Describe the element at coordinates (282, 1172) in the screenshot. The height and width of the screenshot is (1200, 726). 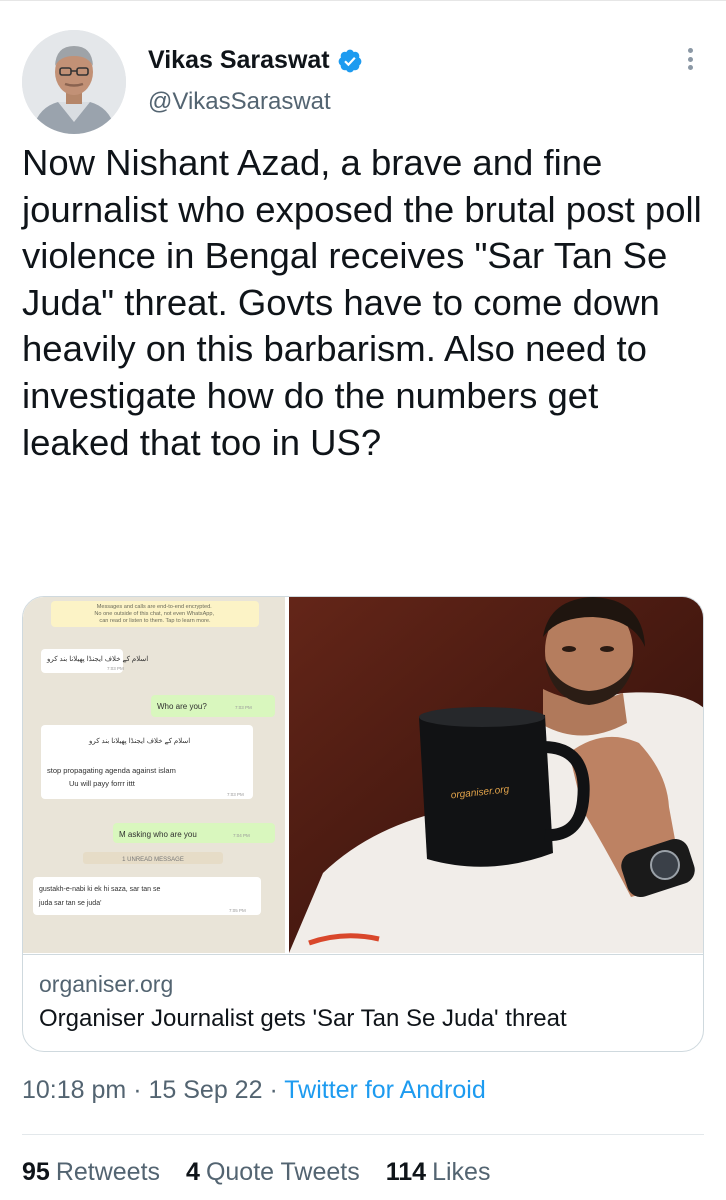
I see `quote-tweets-label: Quote Tweets` at that location.